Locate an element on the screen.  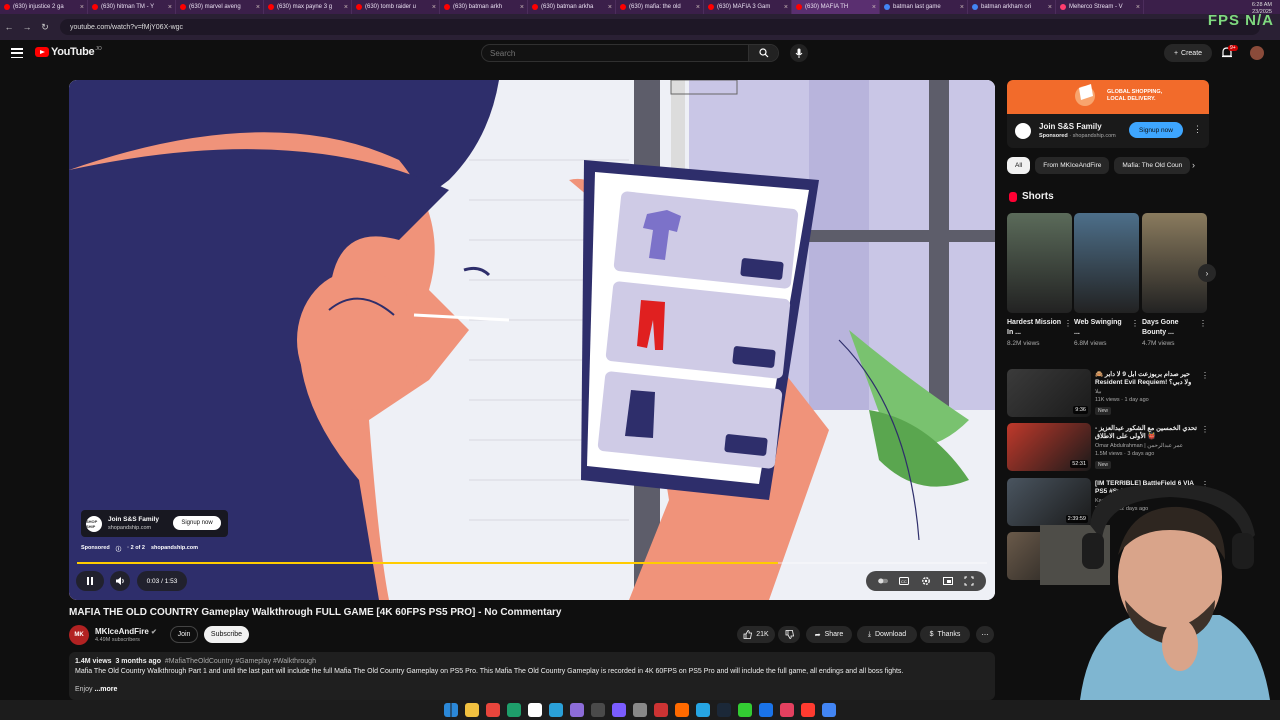
ad-signup-button: Signup now is located at coordinates (197, 523).